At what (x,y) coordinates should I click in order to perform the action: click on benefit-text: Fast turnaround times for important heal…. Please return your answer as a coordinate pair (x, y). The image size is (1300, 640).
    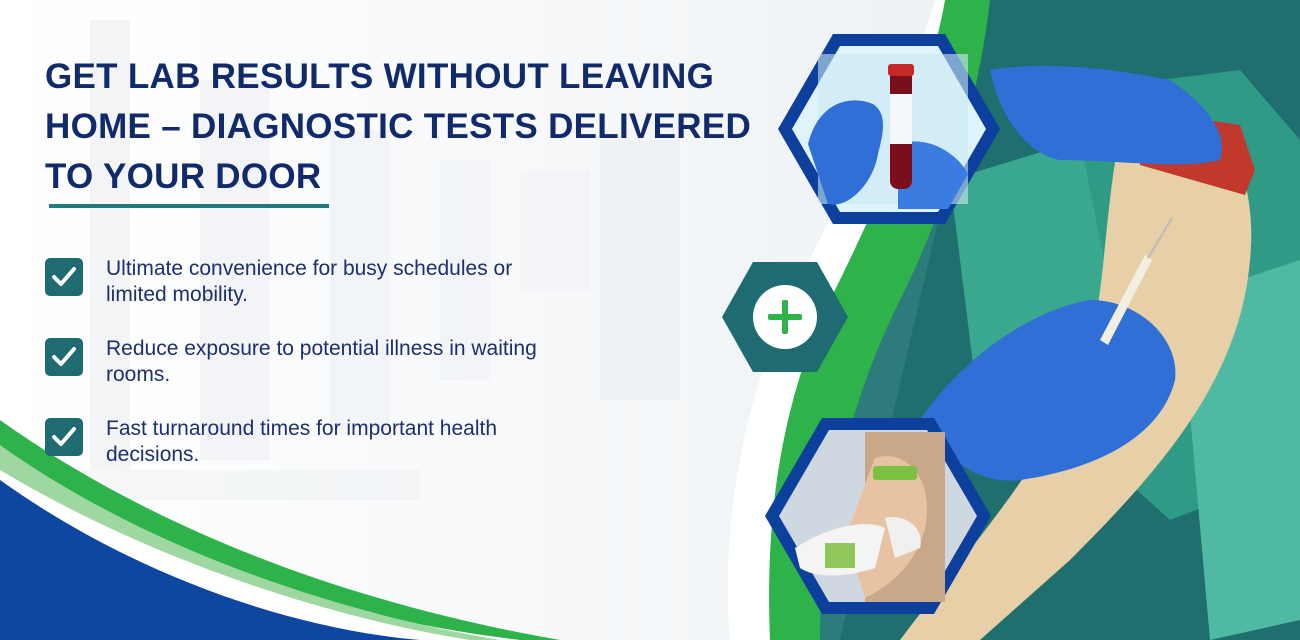
    Looking at the image, I should click on (302, 441).